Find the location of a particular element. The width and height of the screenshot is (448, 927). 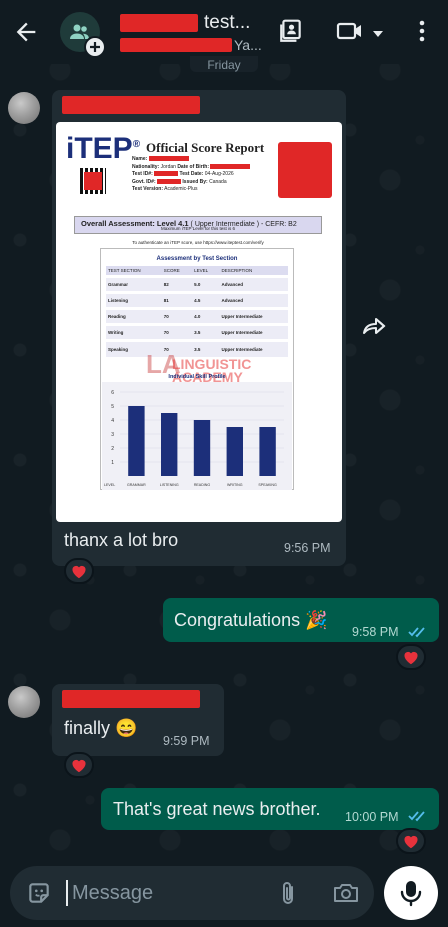

chart-x-tick-label: SPEAKING is located at coordinates (267, 485).